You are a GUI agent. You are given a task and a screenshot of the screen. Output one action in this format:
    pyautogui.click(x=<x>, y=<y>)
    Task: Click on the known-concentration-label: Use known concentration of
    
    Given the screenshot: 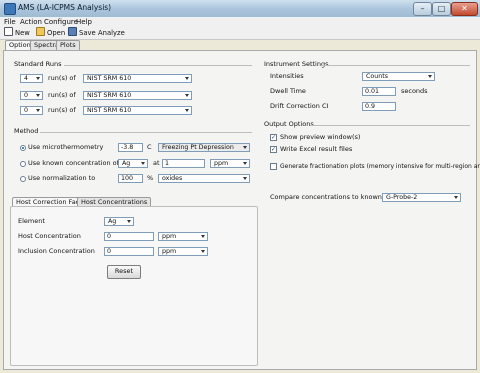 What is the action you would take?
    pyautogui.click(x=73, y=163)
    